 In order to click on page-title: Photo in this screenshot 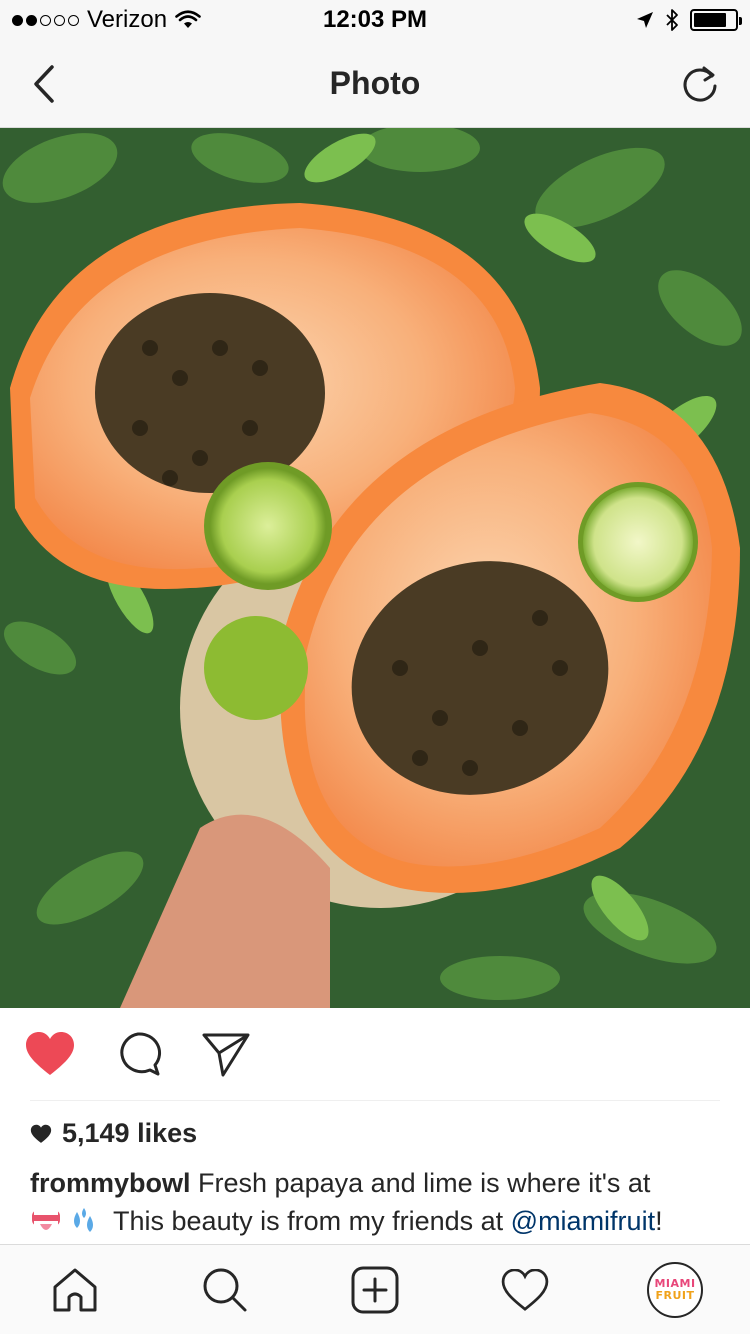, I will do `click(375, 83)`.